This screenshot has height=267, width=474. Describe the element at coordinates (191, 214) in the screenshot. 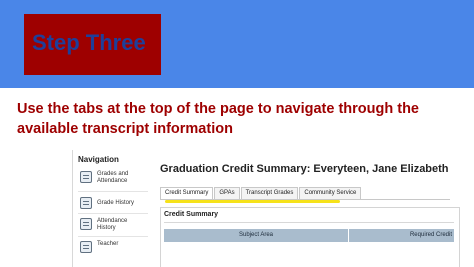

I see `section-title: Credit Summary` at that location.